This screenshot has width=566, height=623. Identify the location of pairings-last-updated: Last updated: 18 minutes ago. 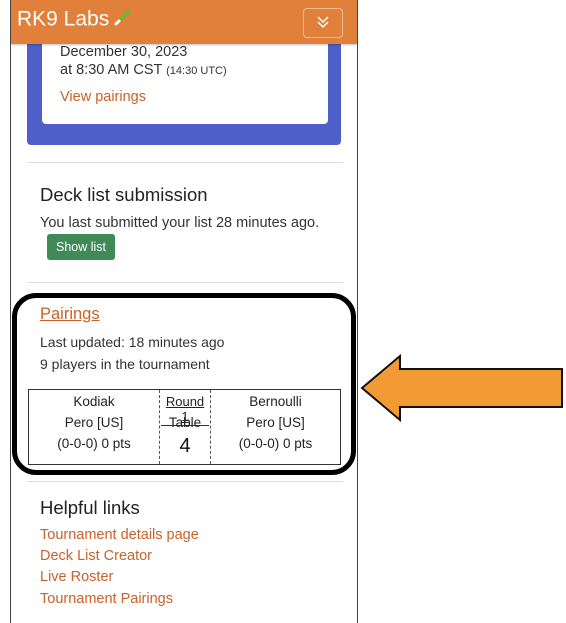
(132, 342).